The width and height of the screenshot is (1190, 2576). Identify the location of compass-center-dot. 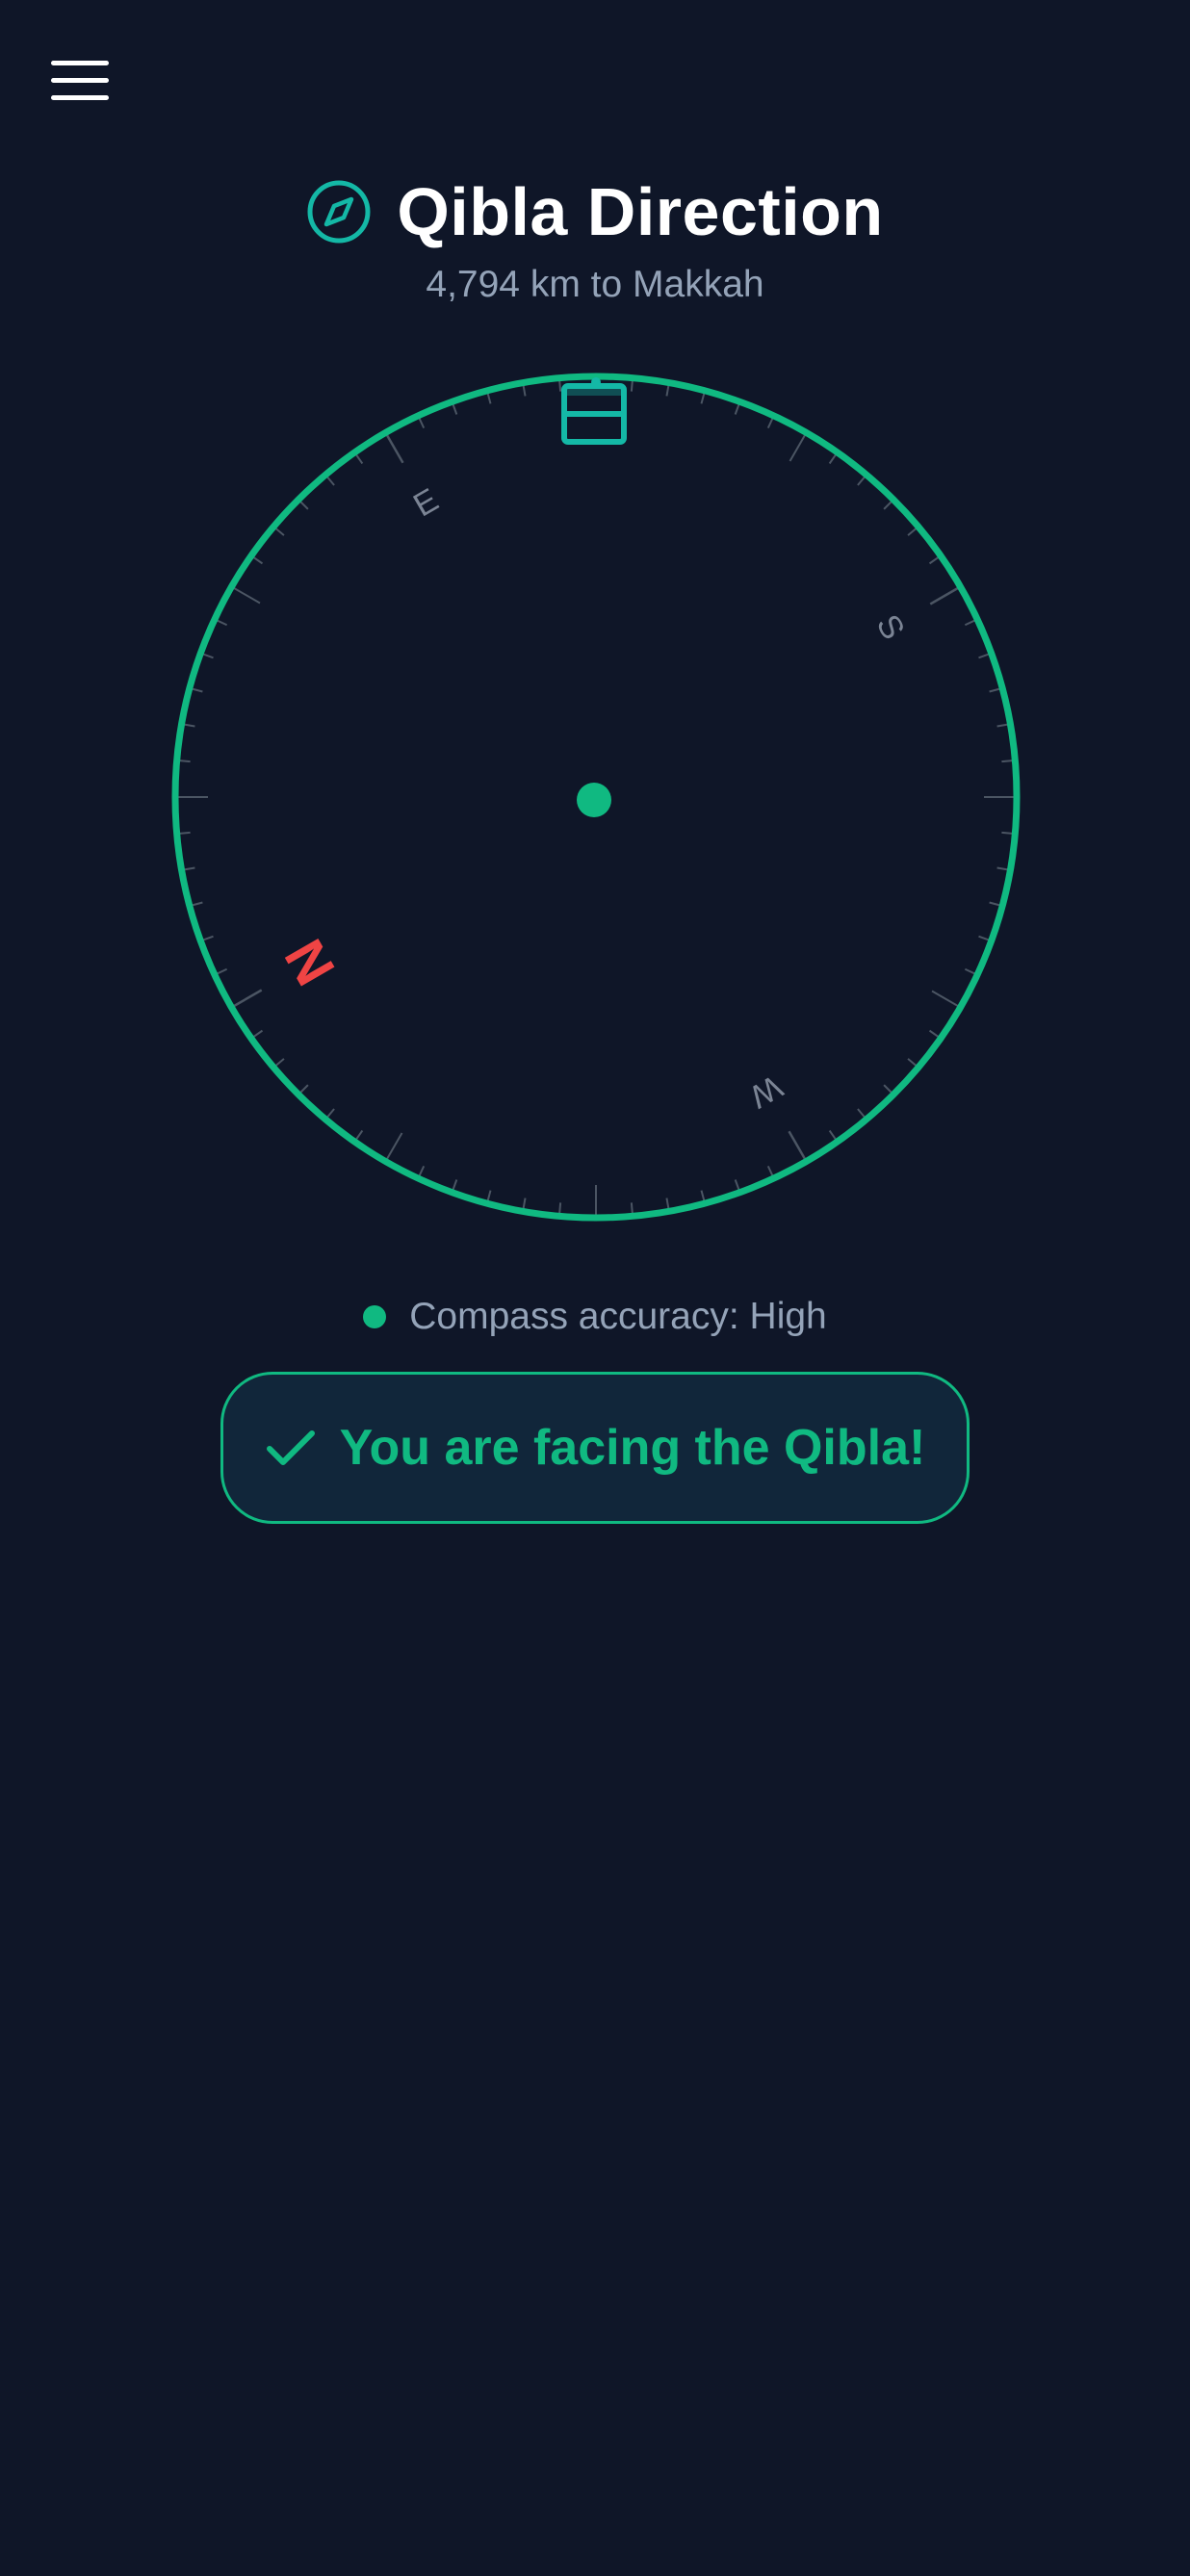
(594, 800).